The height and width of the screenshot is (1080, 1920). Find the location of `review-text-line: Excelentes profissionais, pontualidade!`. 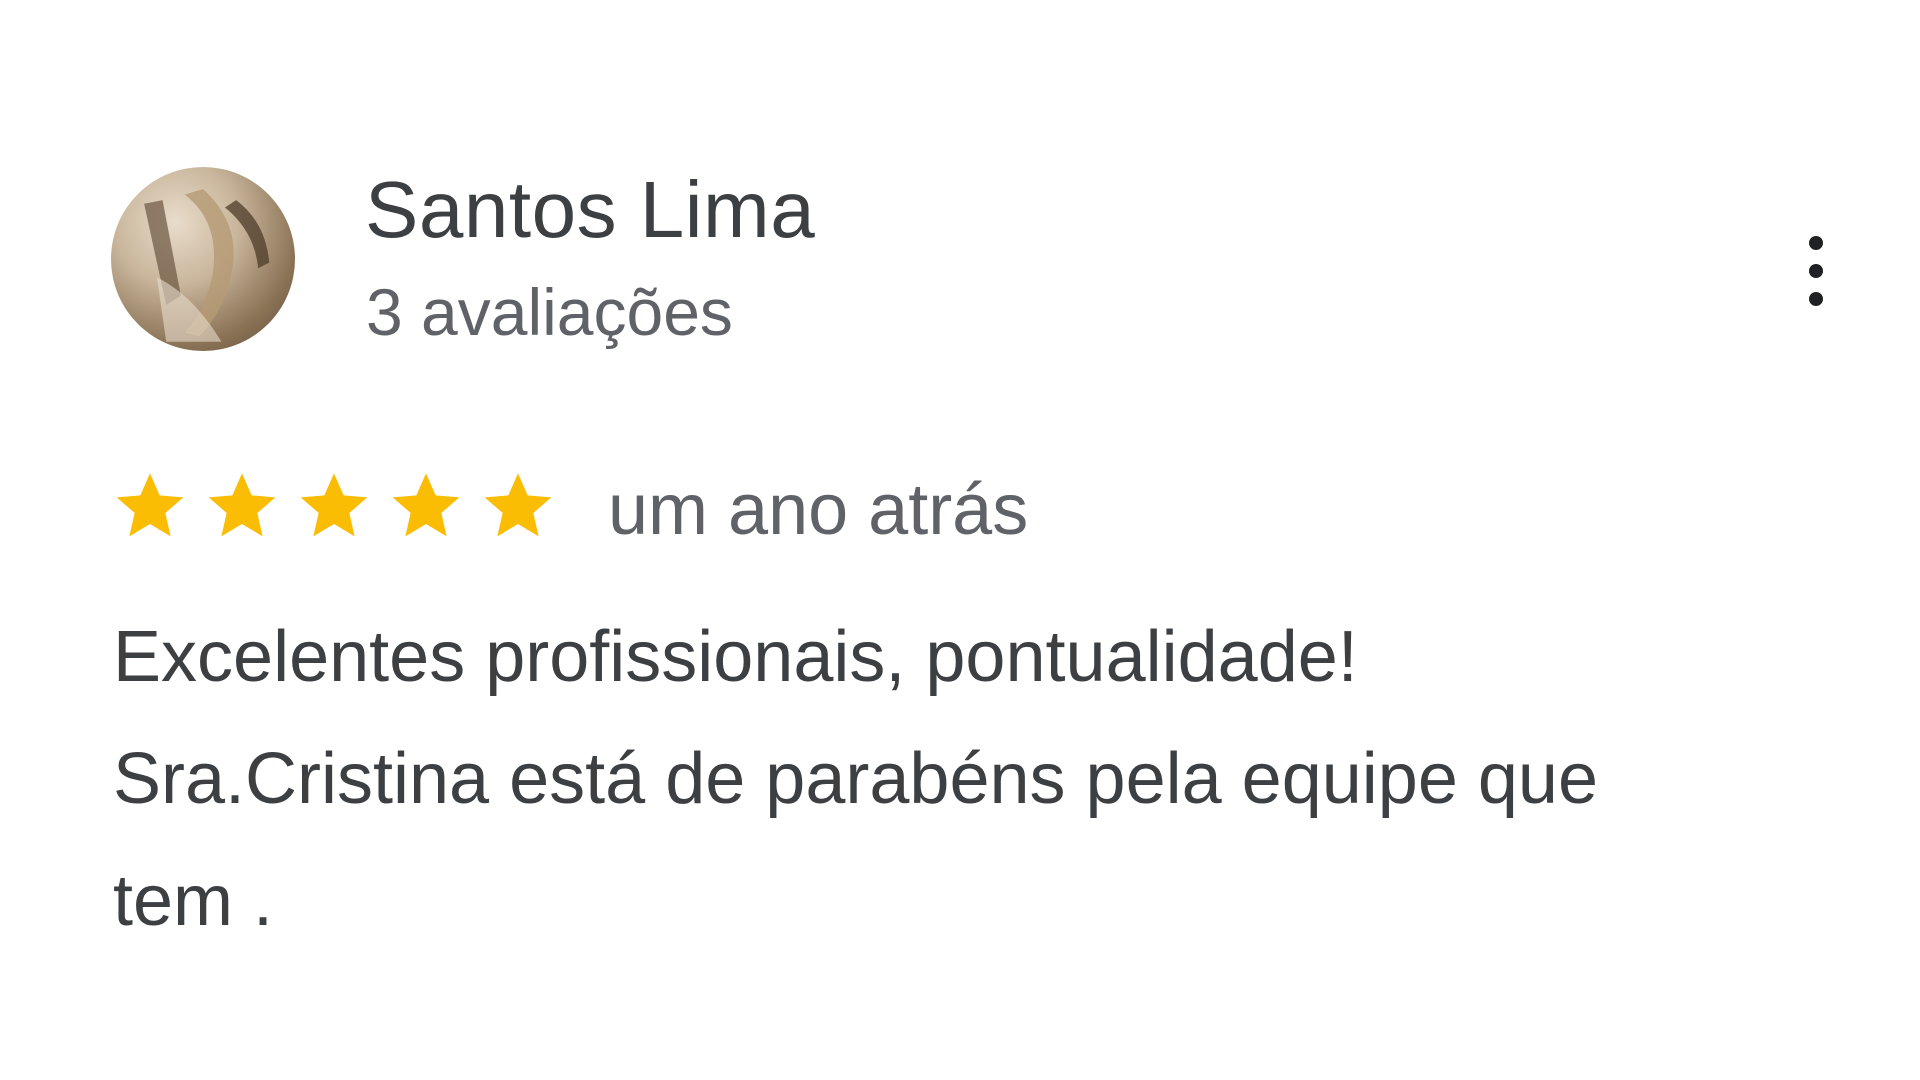

review-text-line: Excelentes profissionais, pontualidade! is located at coordinates (735, 657).